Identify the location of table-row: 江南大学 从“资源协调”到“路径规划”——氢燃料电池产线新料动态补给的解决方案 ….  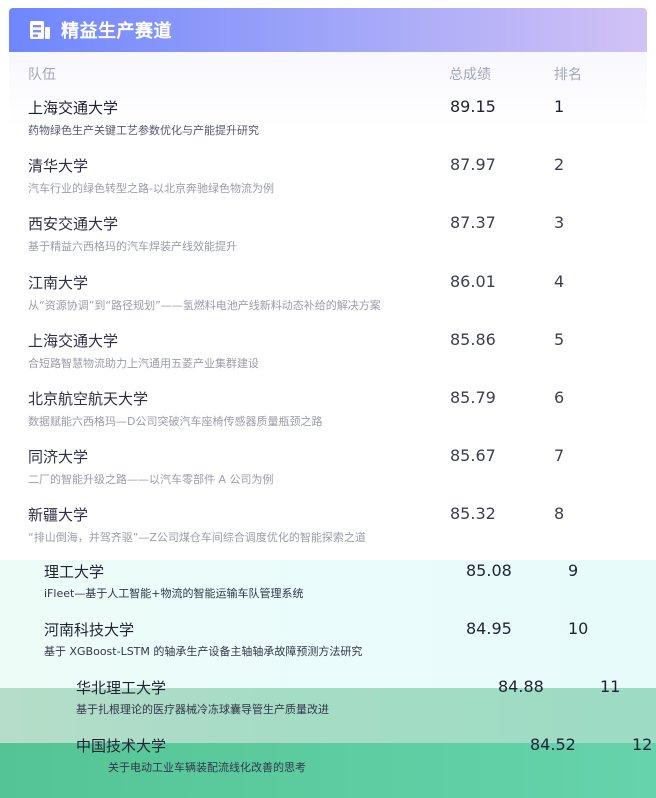
(328, 294).